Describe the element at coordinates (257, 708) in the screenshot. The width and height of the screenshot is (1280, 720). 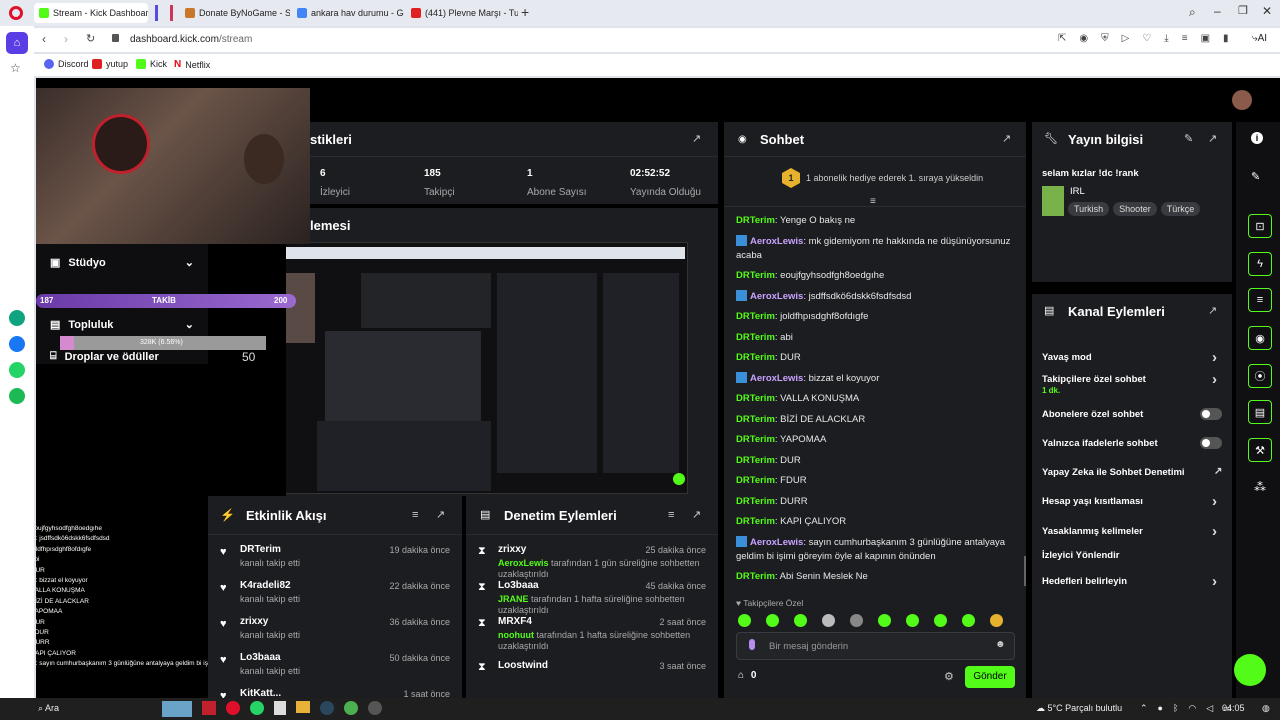
I see `app-whatsapp-icon` at that location.